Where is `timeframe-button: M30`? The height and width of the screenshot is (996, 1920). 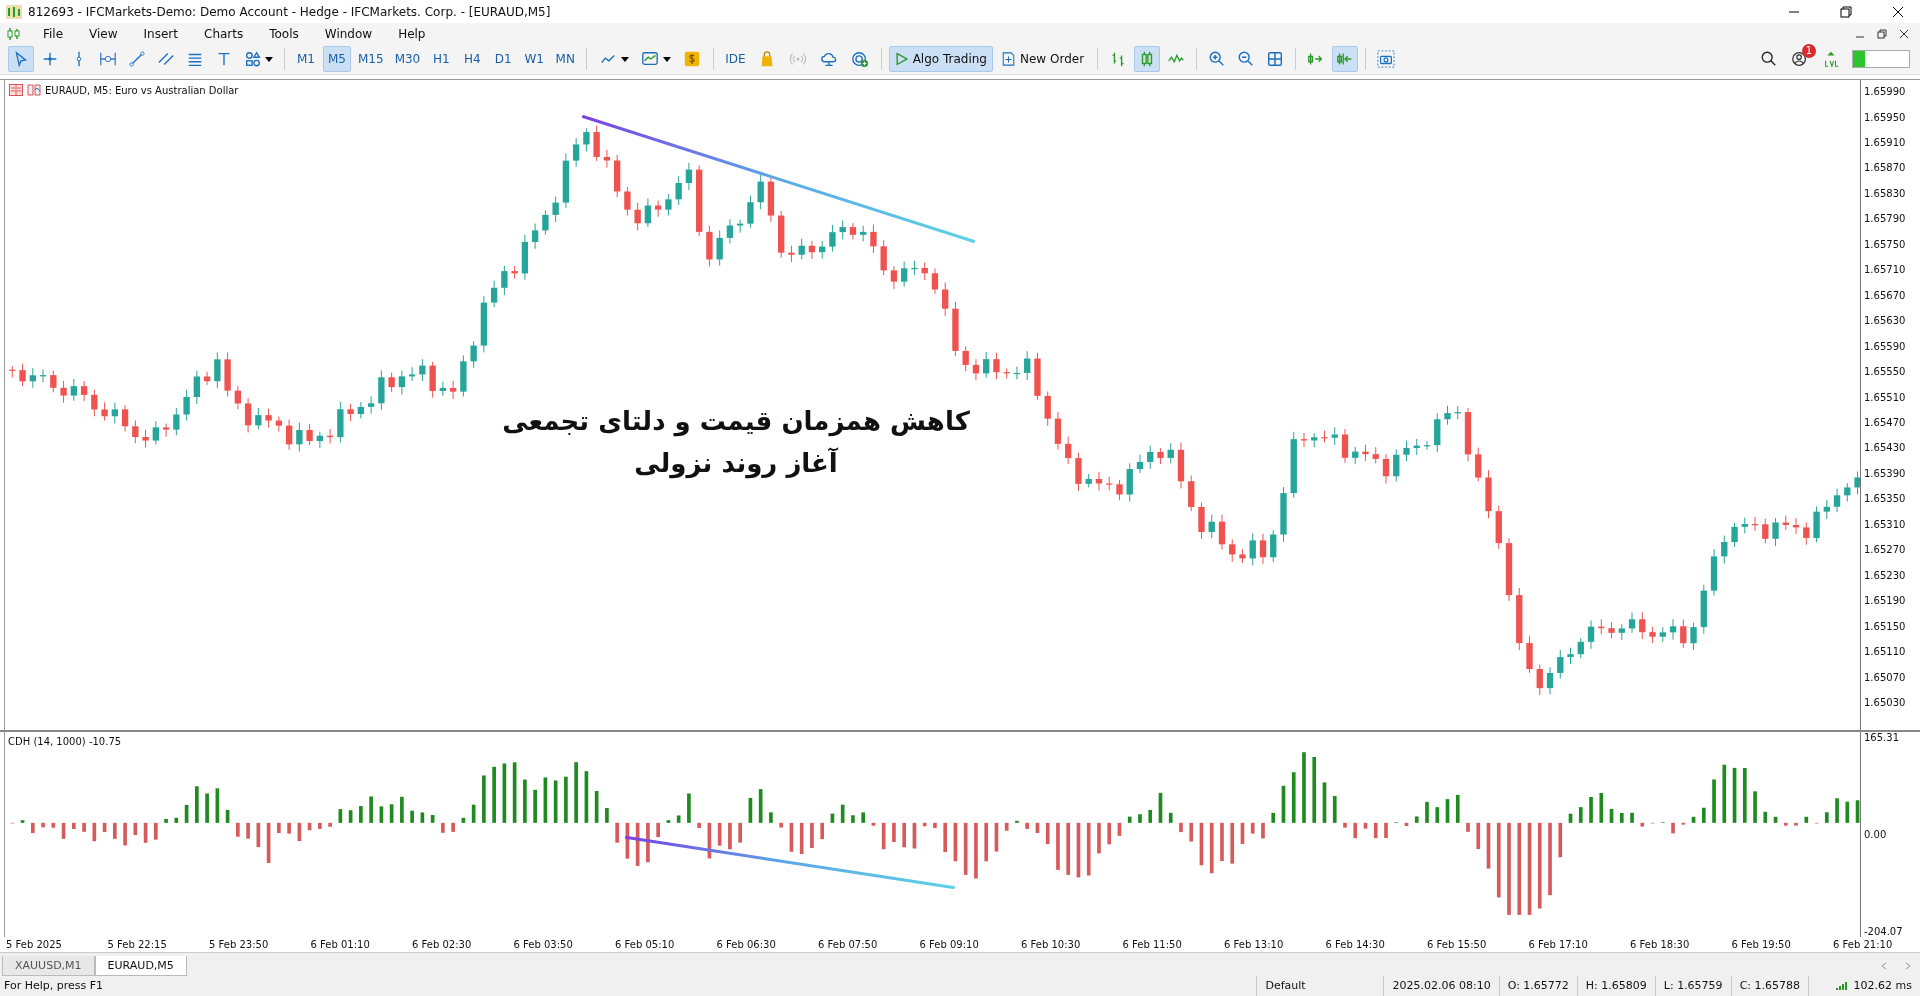 timeframe-button: M30 is located at coordinates (407, 59).